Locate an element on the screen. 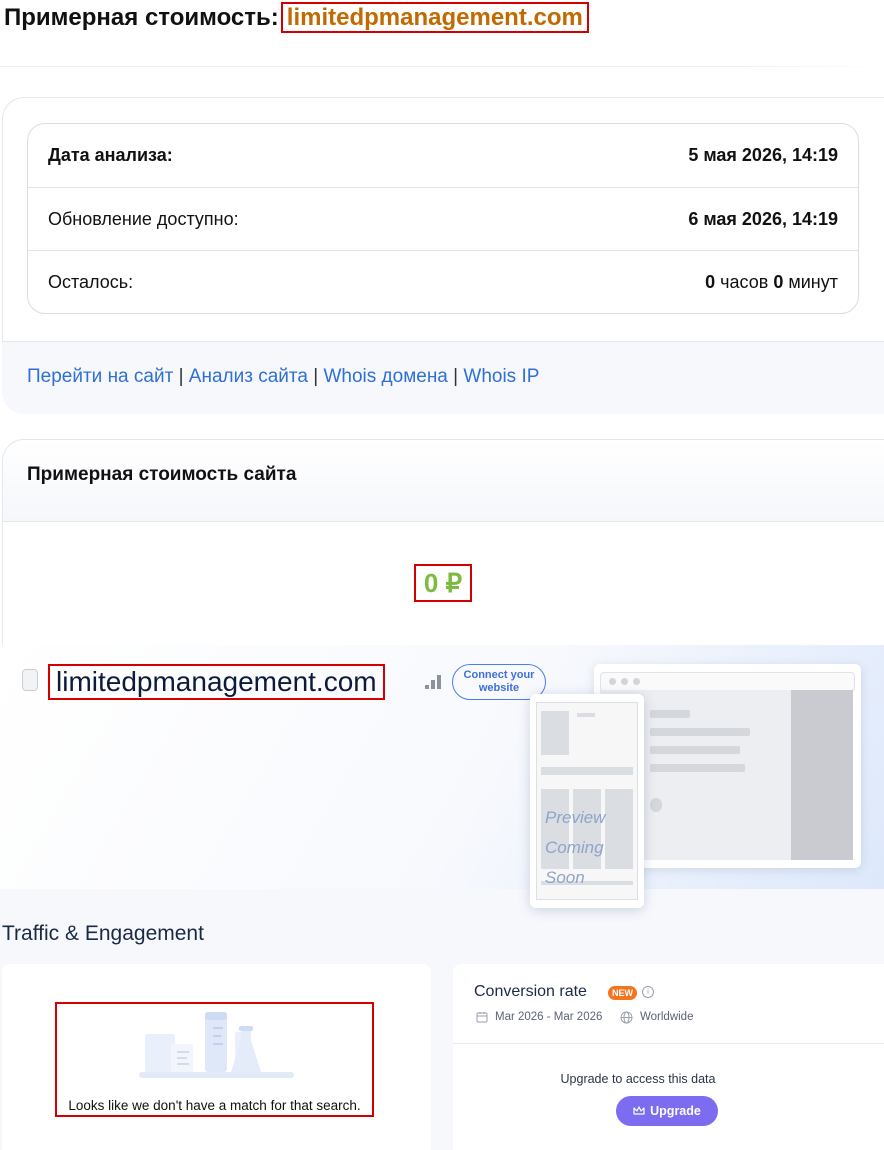 This screenshot has height=1150, width=884. analysis-row-date: Дата анализа: 5 мая 2026, 14:19 is located at coordinates (443, 155).